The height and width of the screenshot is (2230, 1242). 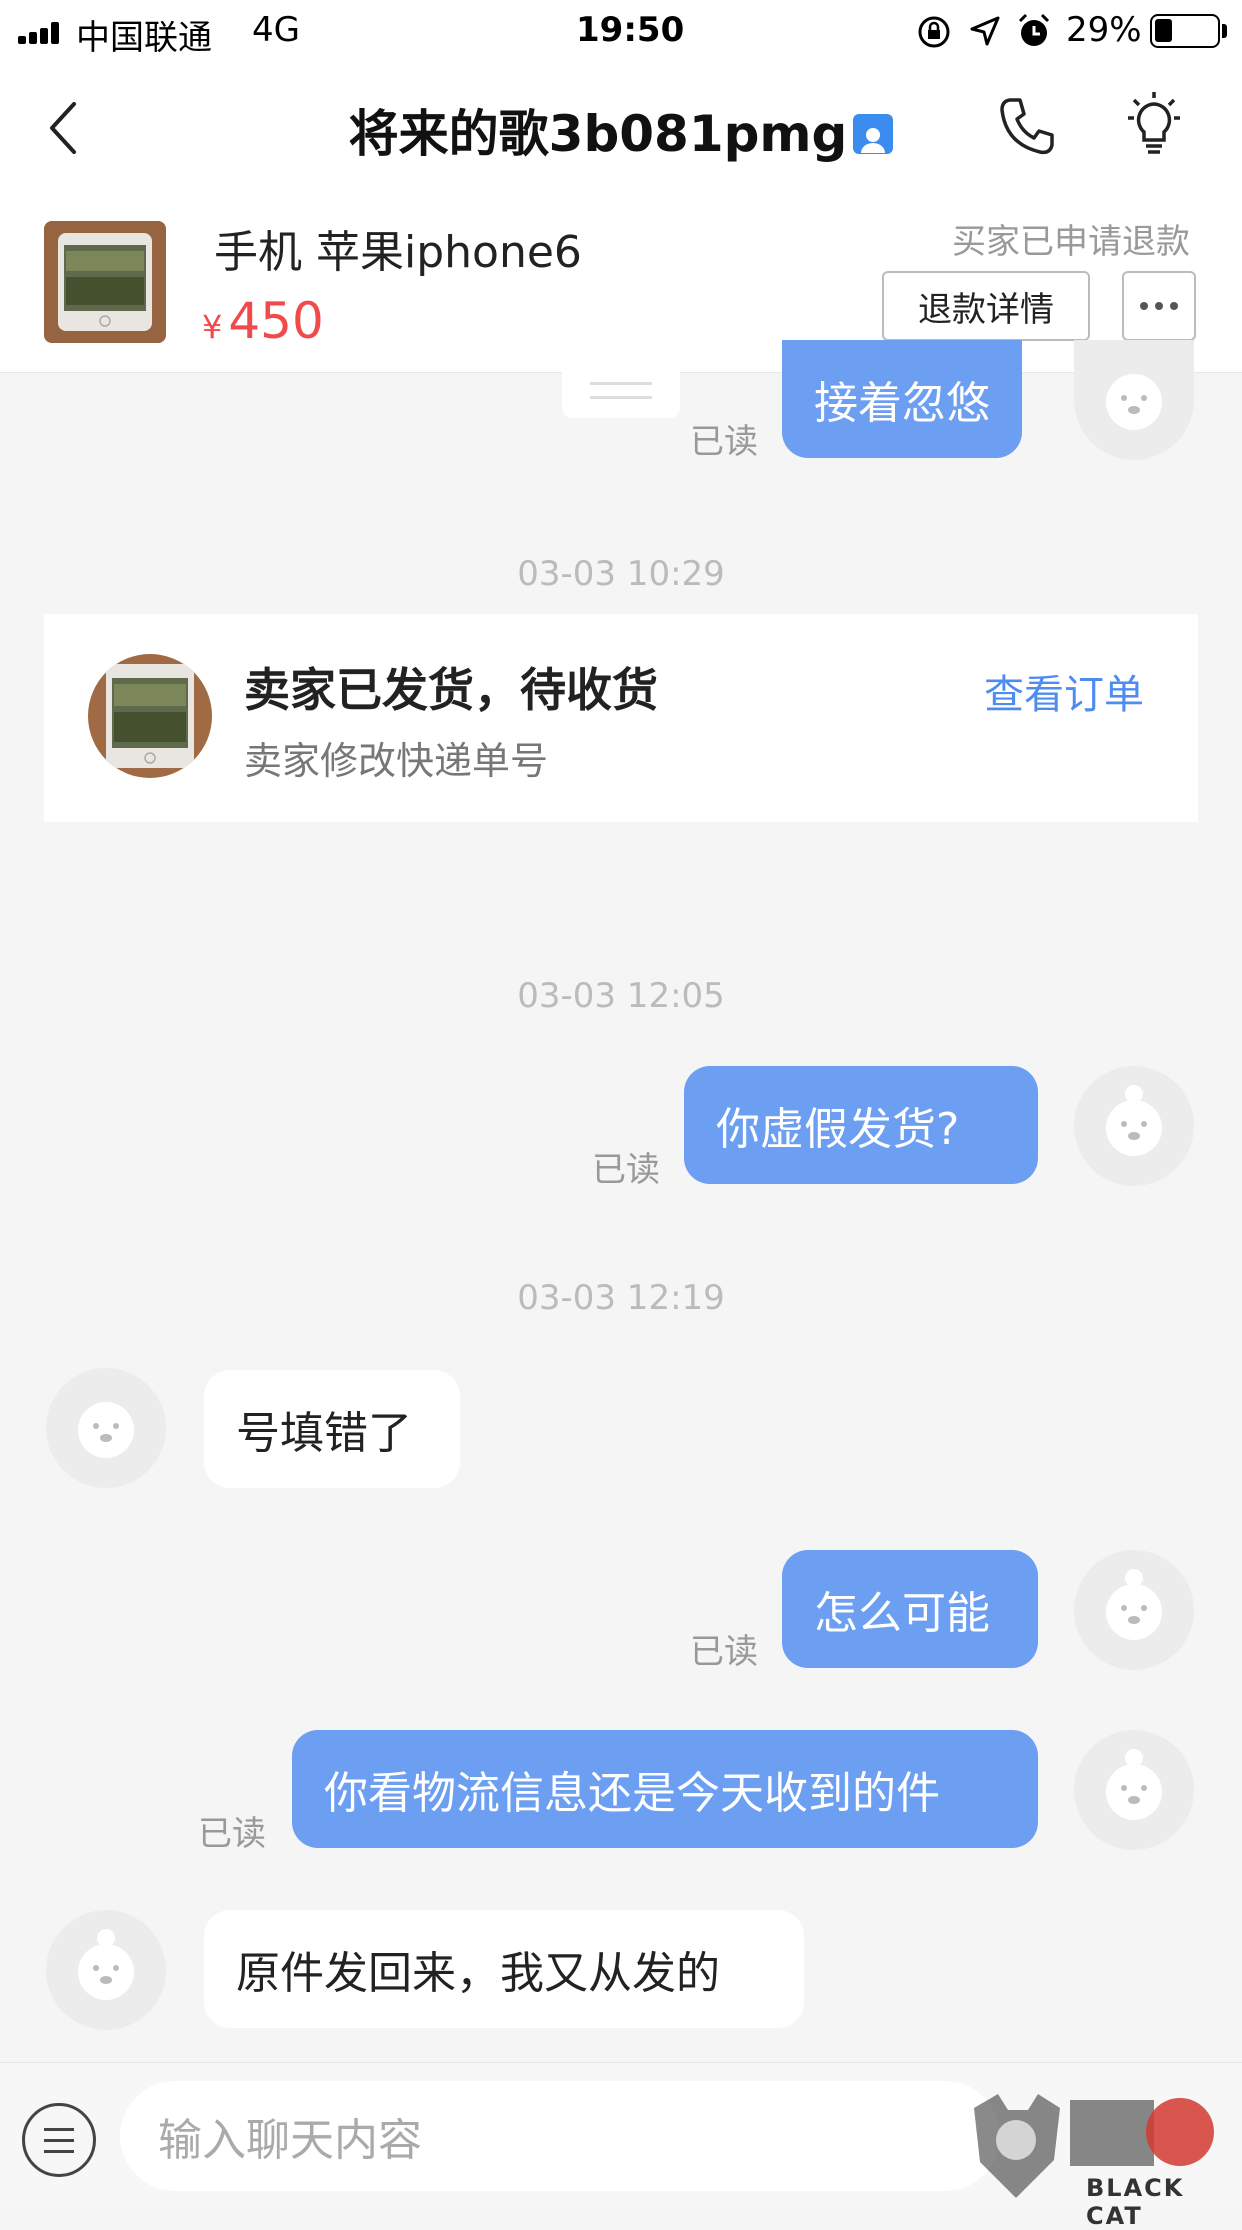 What do you see at coordinates (1159, 306) in the screenshot?
I see `more-options-button` at bounding box center [1159, 306].